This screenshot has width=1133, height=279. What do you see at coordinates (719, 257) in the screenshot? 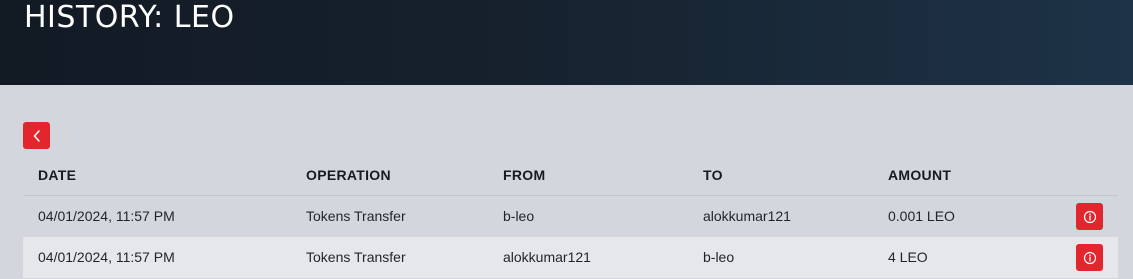
I see `row-to: b-leo` at bounding box center [719, 257].